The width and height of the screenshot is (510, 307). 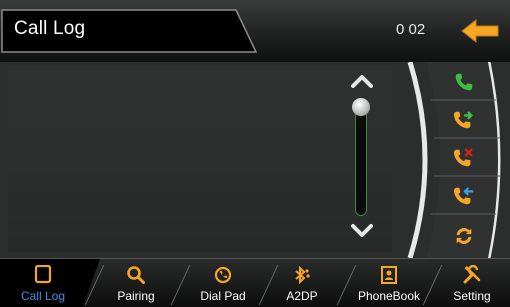 I want to click on back-button, so click(x=480, y=31).